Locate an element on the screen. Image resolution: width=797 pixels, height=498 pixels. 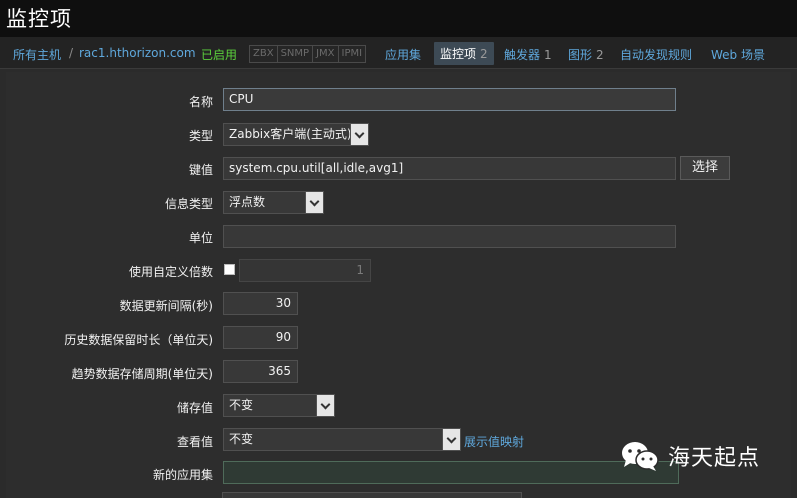
tab-graphs: 图形 2 is located at coordinates (586, 54).